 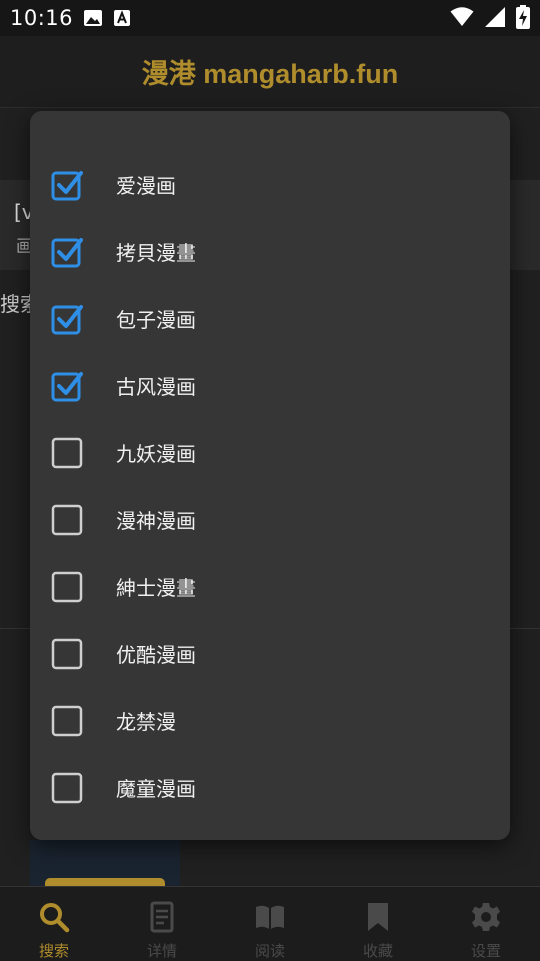 I want to click on app-header: 漫港 mangaharb.fun, so click(x=270, y=72).